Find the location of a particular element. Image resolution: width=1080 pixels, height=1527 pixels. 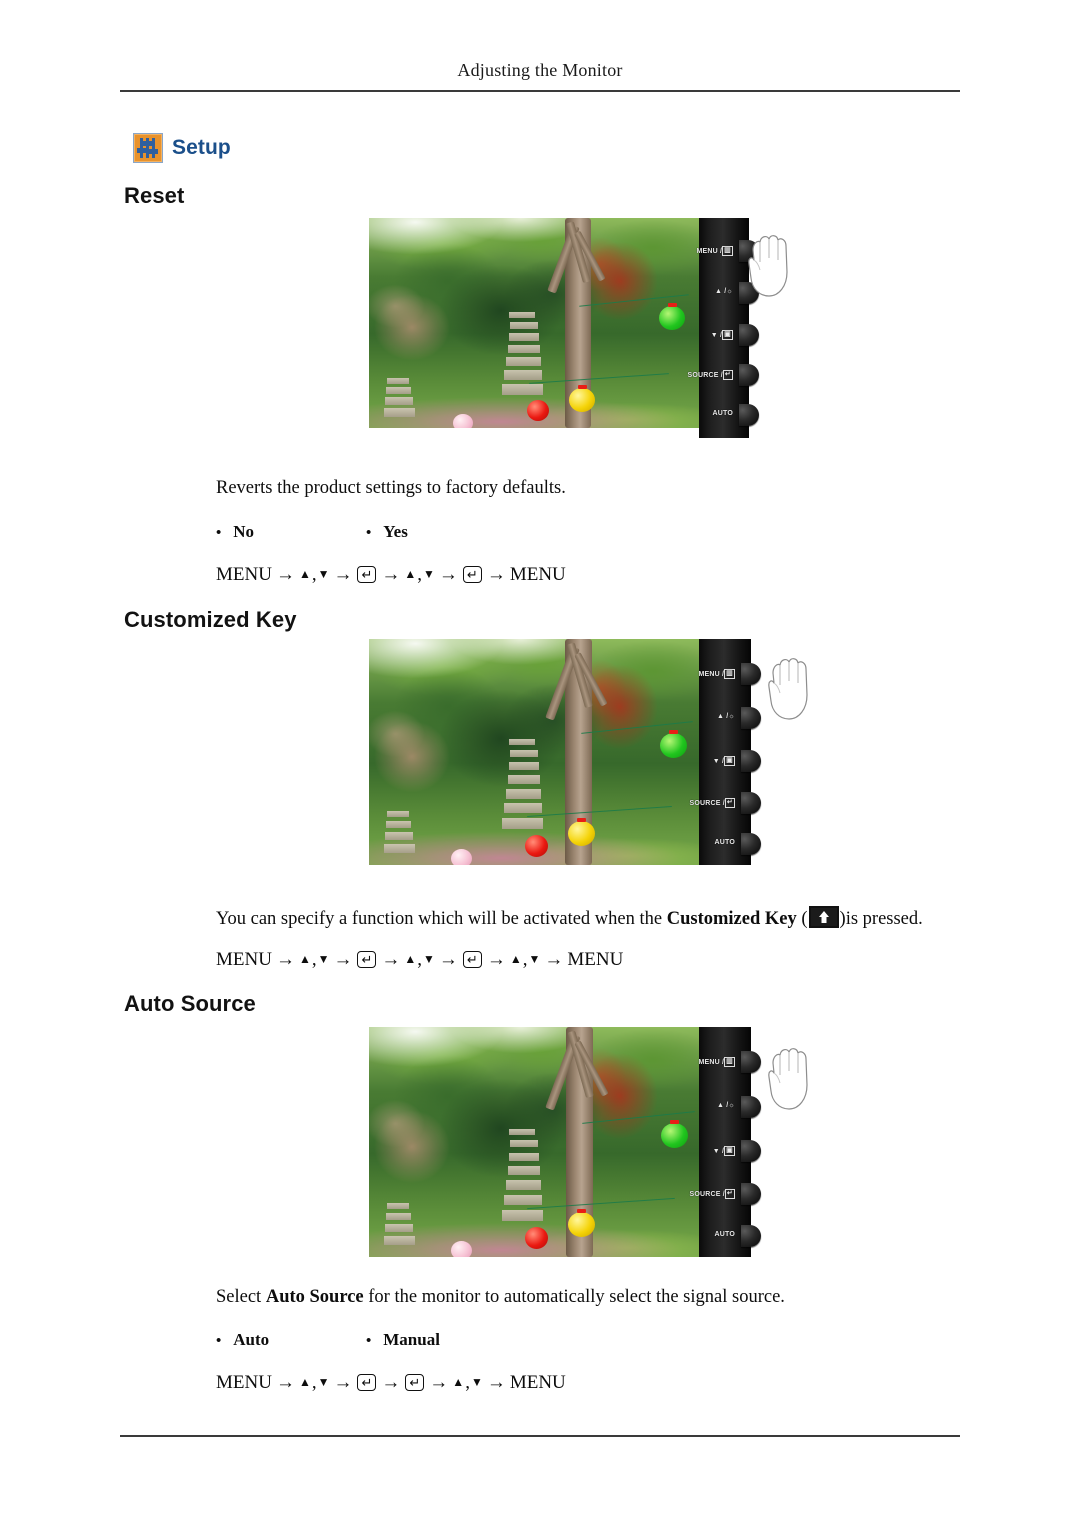

section-heading-setup: Setup is located at coordinates (182, 148).